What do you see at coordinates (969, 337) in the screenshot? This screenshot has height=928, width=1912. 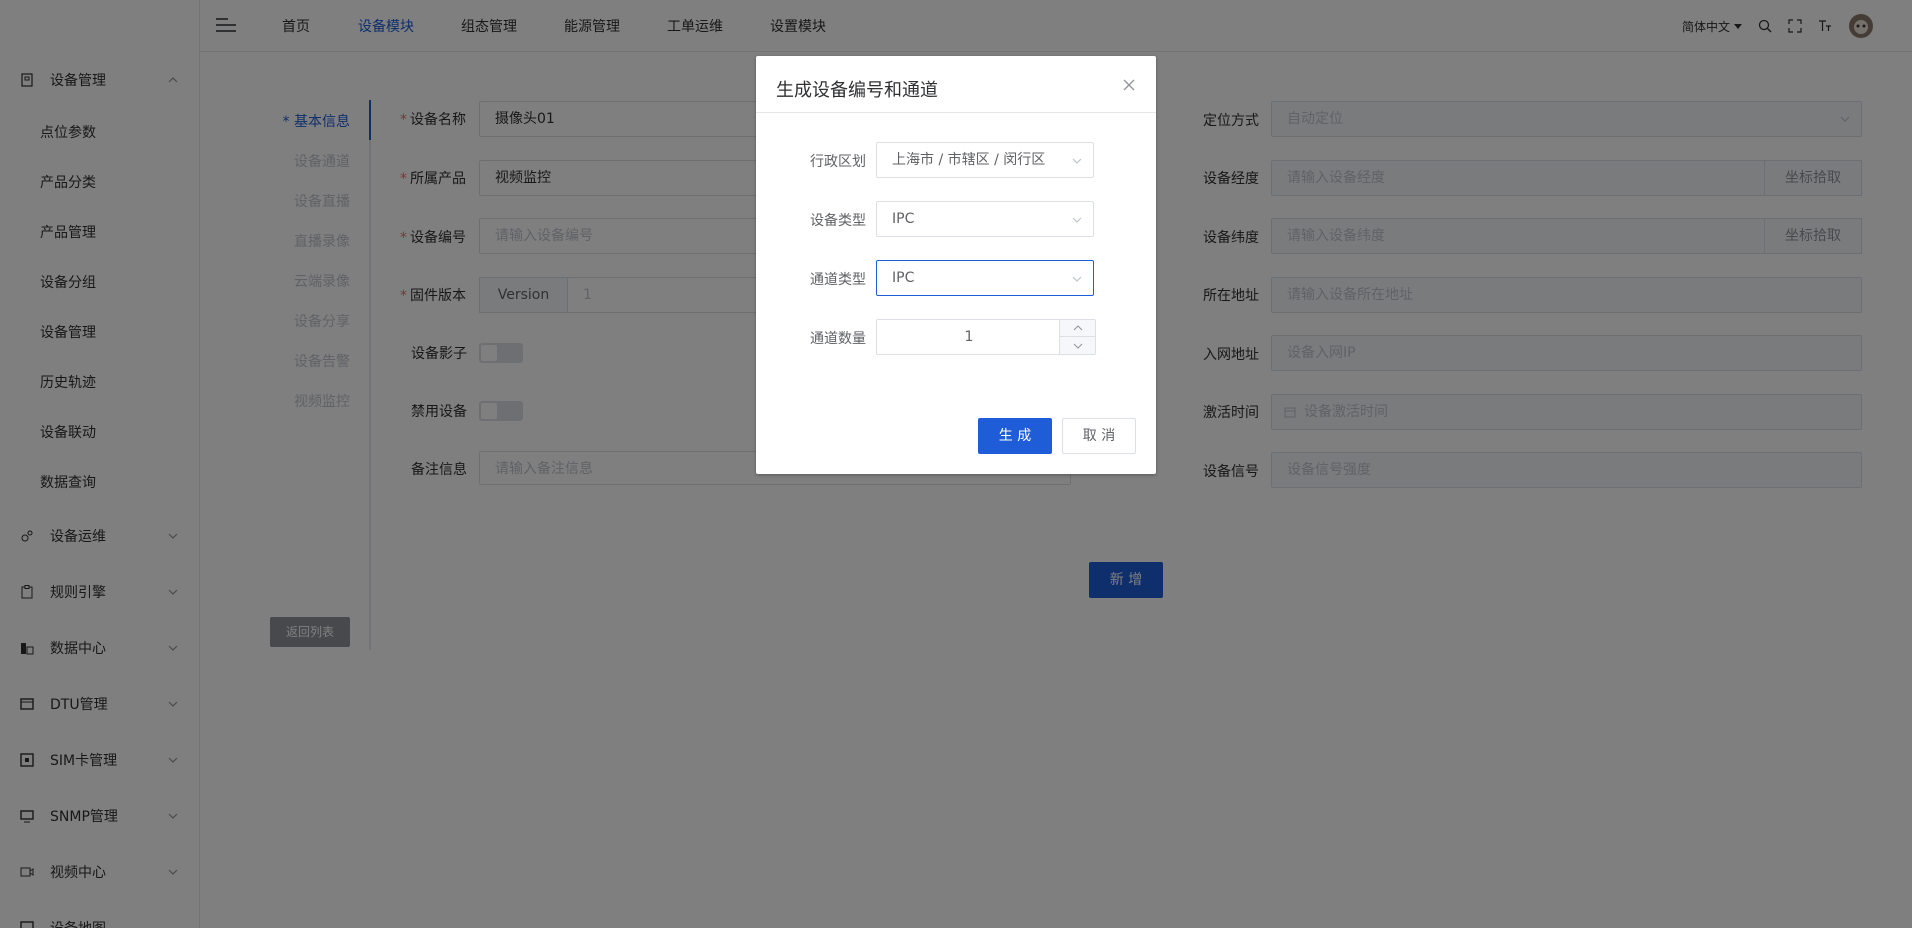 I see `channel-count-value: 1` at bounding box center [969, 337].